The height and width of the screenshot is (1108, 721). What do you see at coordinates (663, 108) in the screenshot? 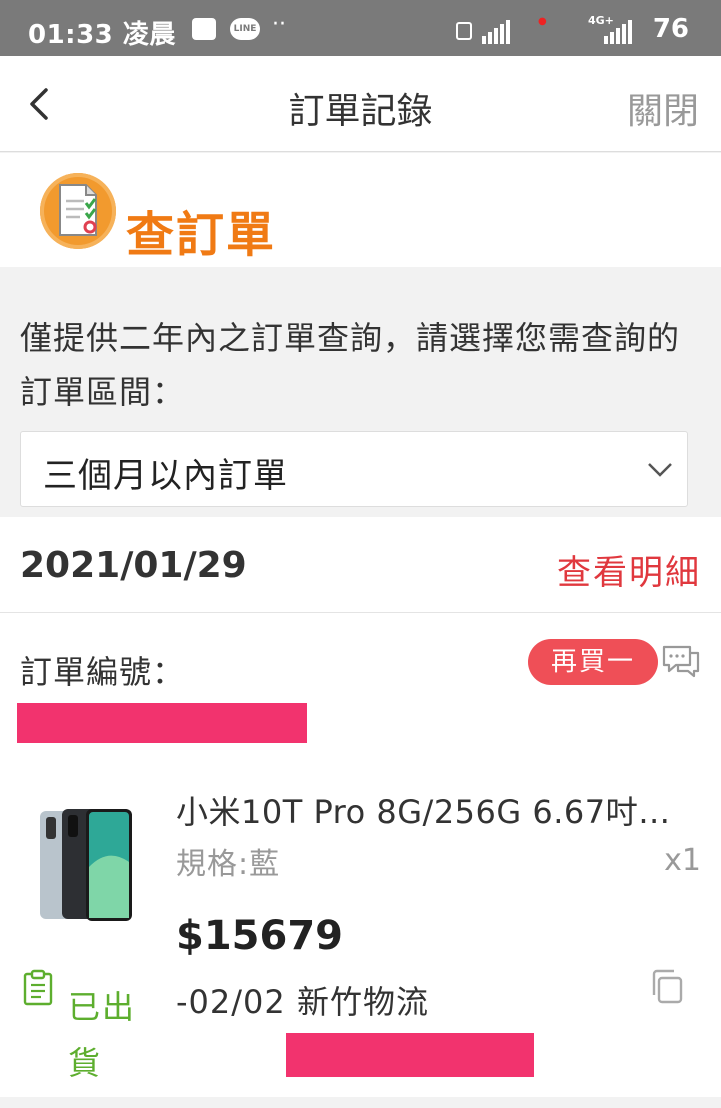
I see `close-button: 關閉` at bounding box center [663, 108].